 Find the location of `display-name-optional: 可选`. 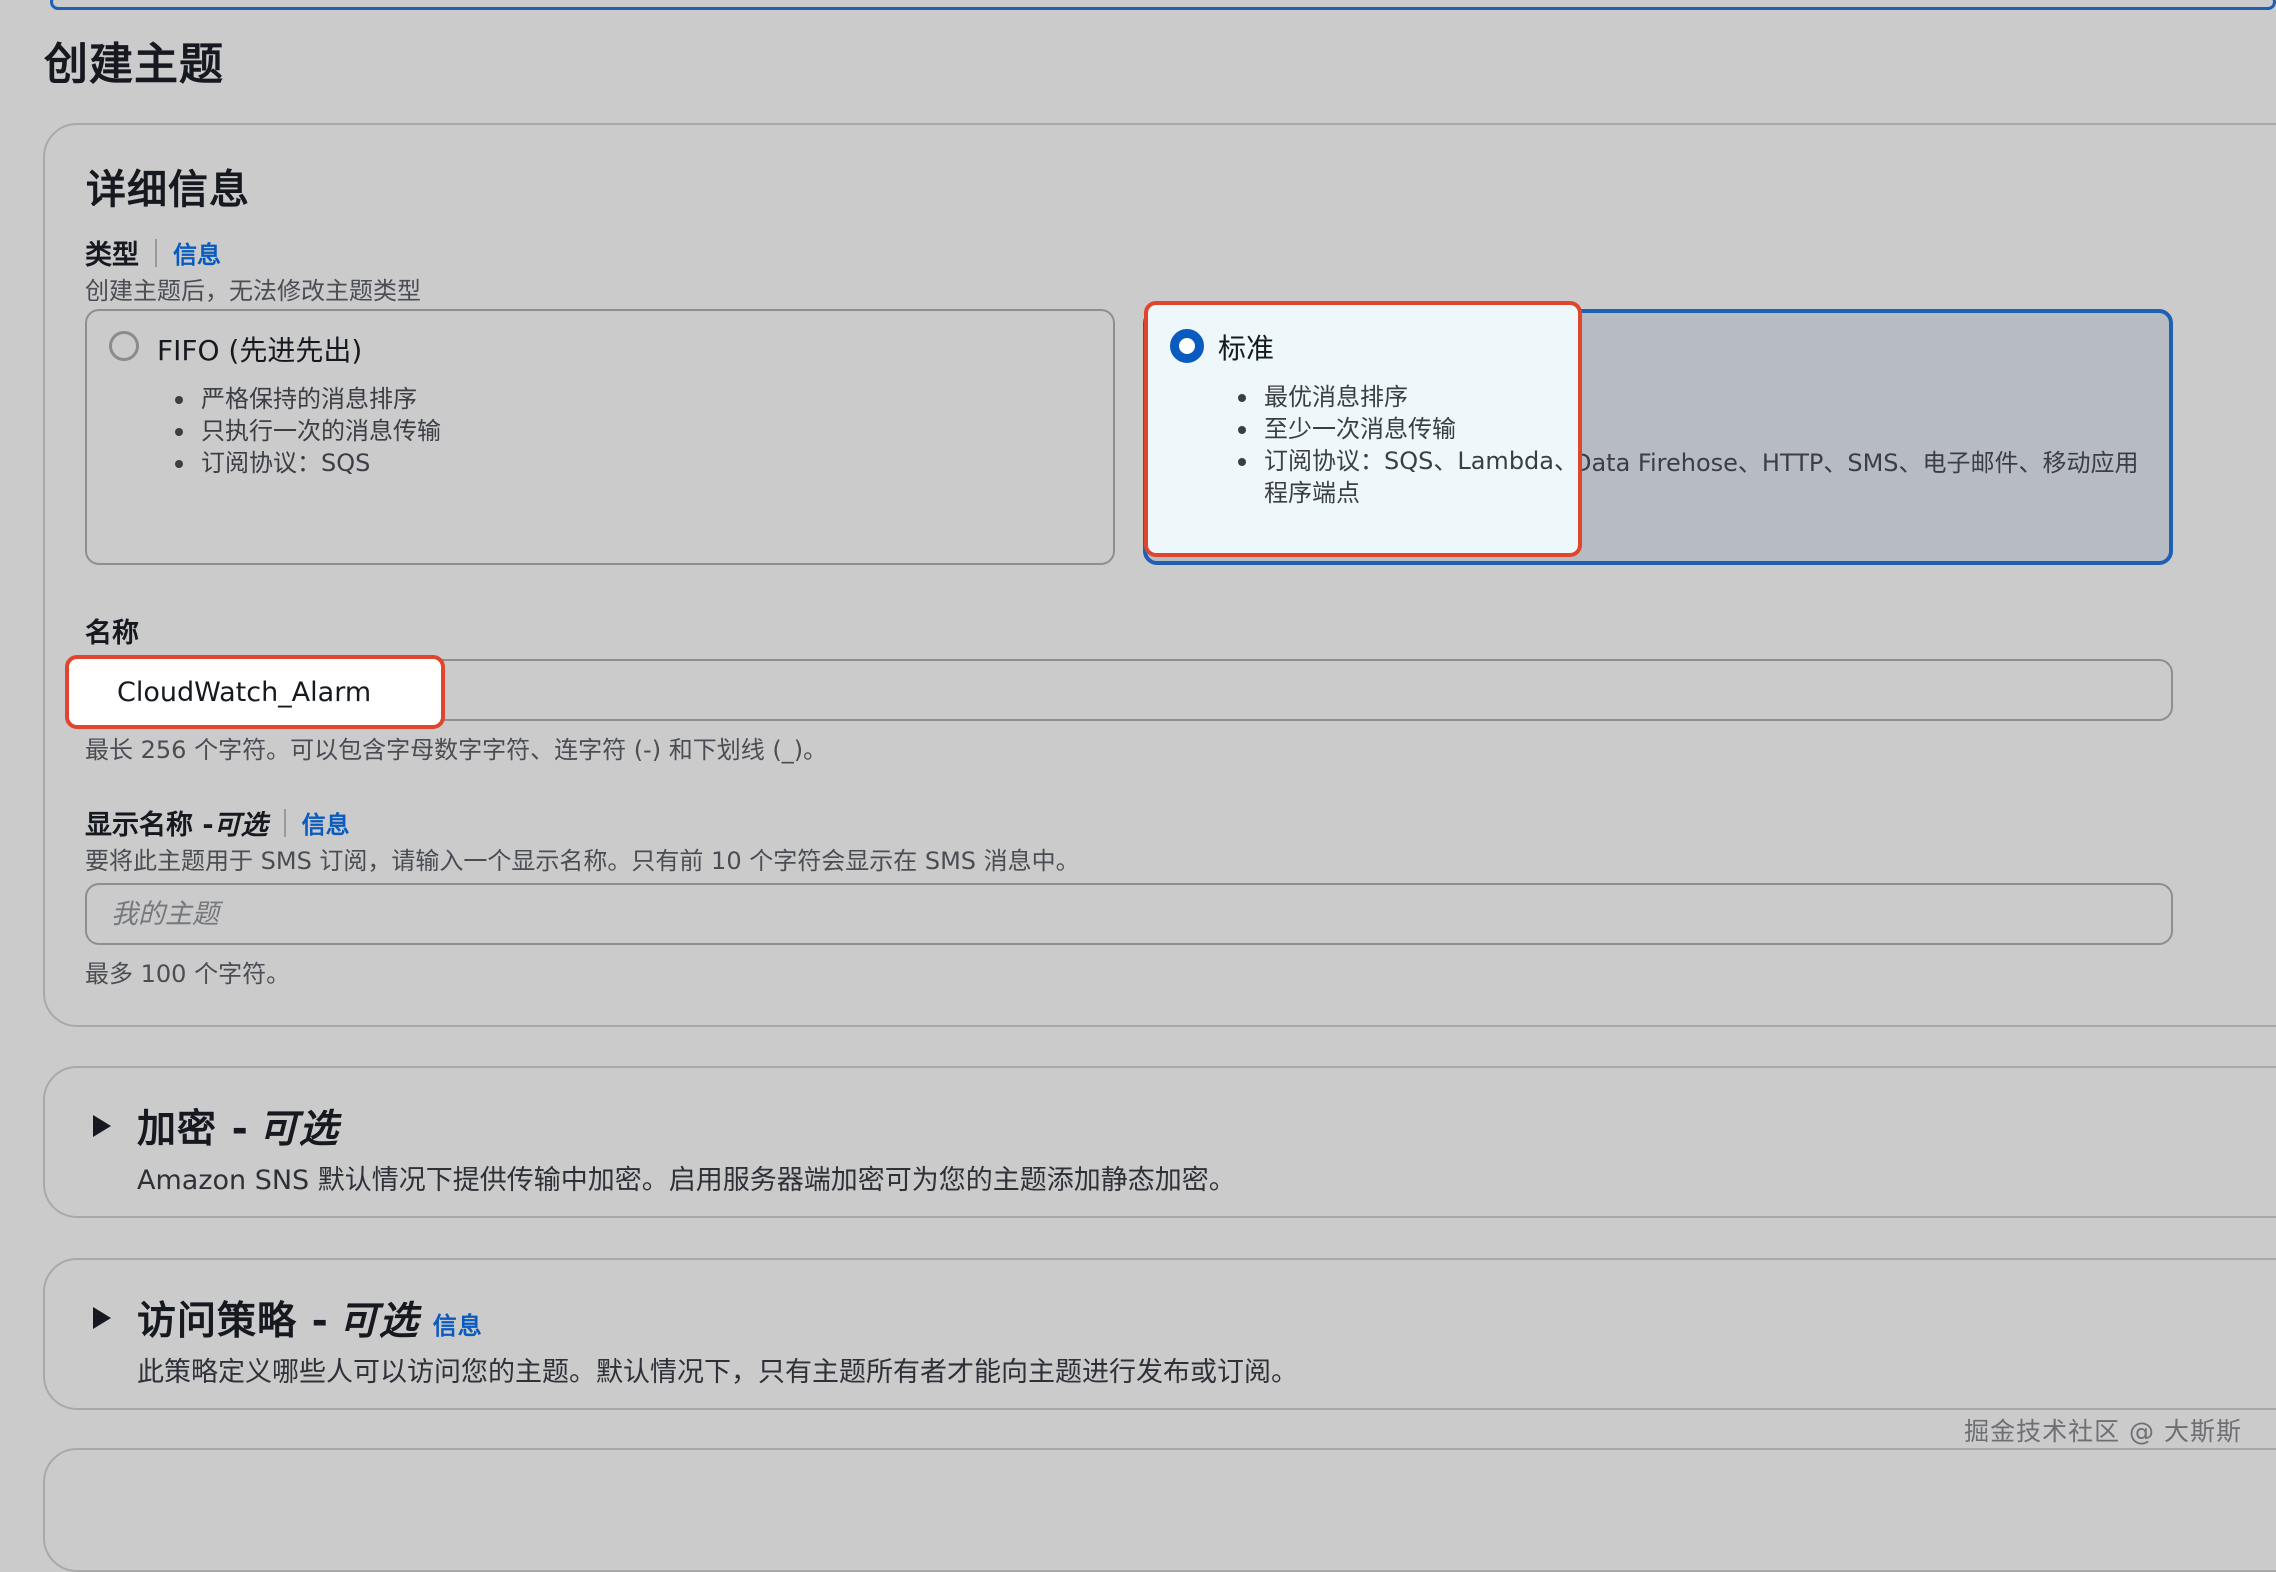

display-name-optional: 可选 is located at coordinates (240, 825).